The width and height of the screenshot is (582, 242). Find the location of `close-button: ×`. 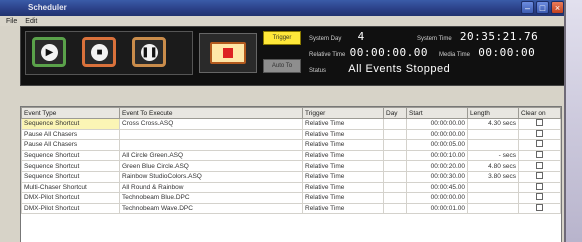

close-button: × is located at coordinates (557, 7).